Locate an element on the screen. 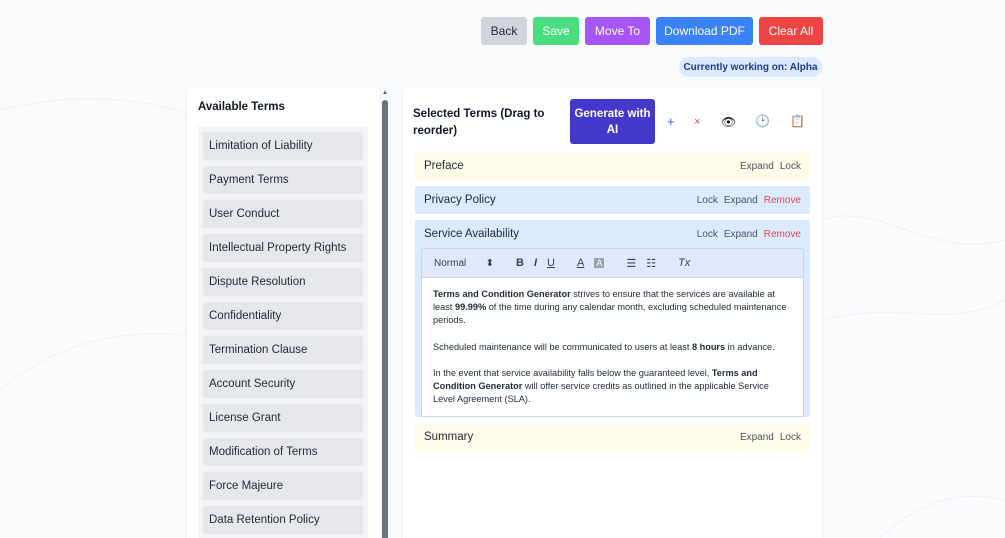  term-item: User Conduct is located at coordinates (283, 214).